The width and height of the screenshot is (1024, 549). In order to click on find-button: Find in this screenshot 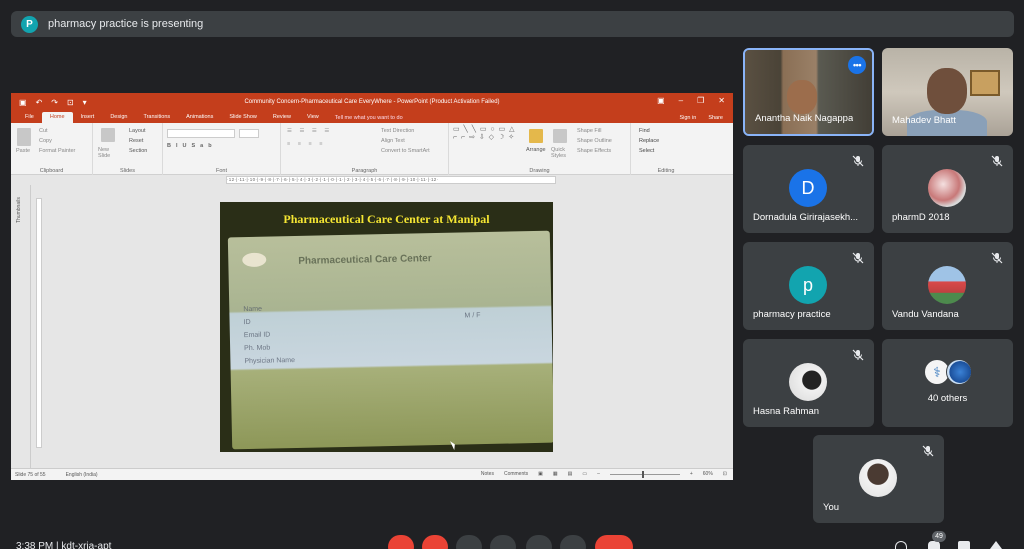, I will do `click(644, 131)`.